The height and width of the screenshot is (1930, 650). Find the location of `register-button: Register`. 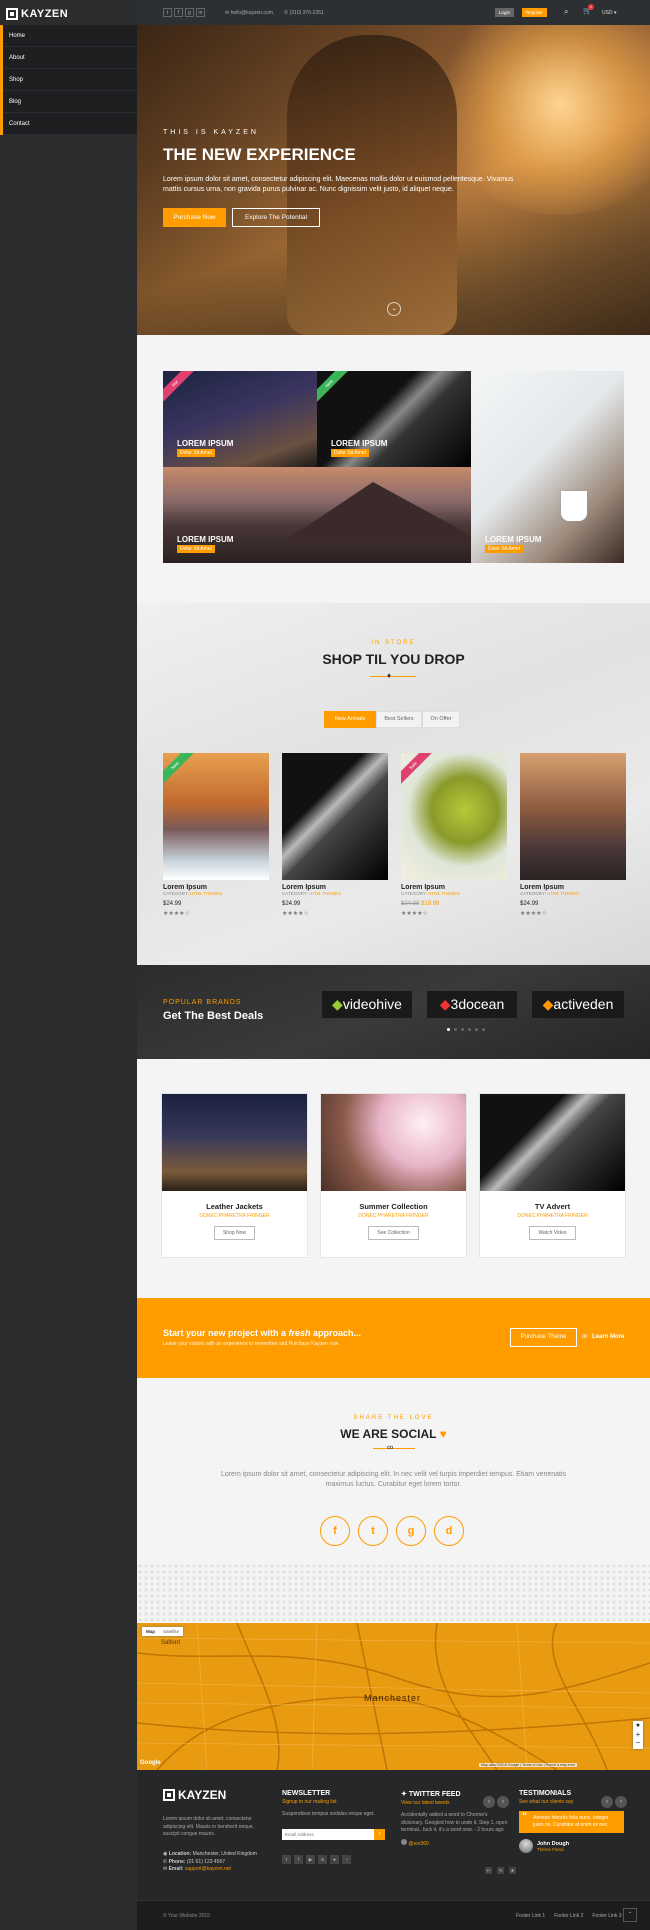

register-button: Register is located at coordinates (534, 12).